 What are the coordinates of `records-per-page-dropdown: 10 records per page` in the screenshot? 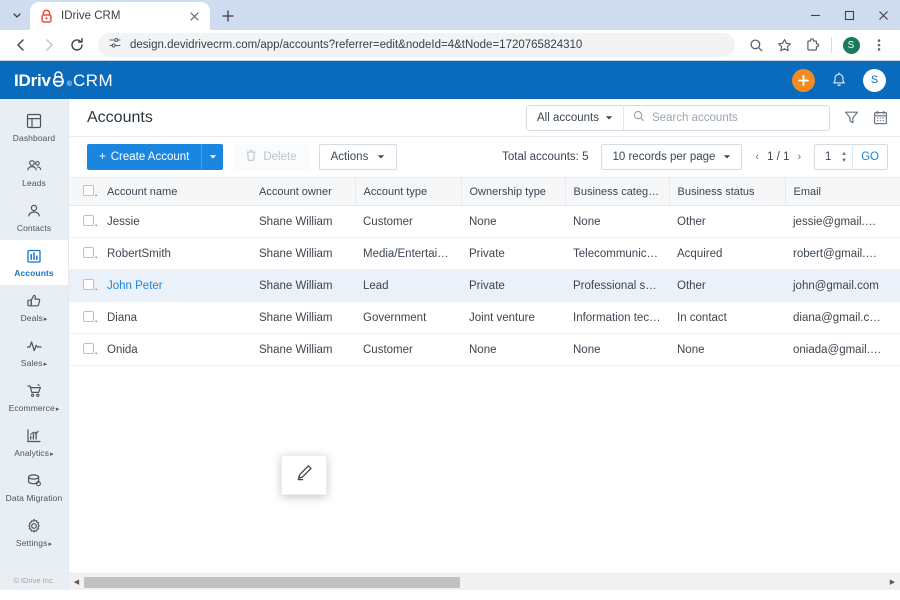 It's located at (672, 157).